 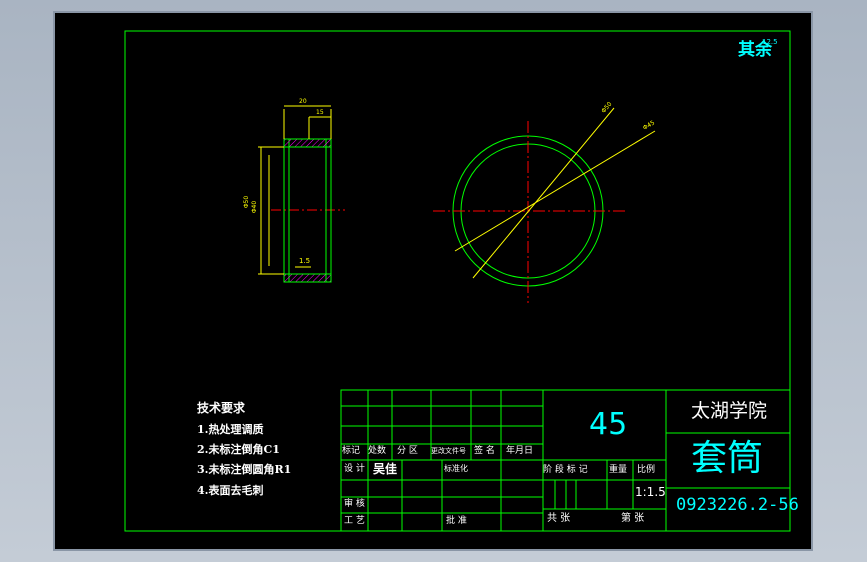 What do you see at coordinates (247, 202) in the screenshot?
I see `outer-diameter-label: Φ50` at bounding box center [247, 202].